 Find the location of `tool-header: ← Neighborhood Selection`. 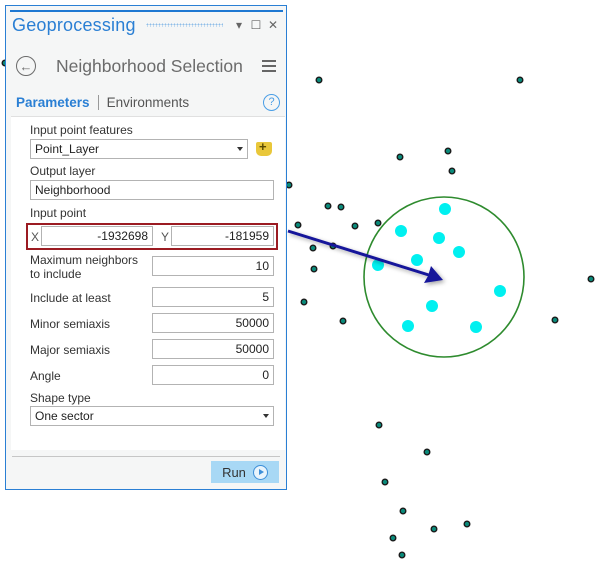

tool-header: ← Neighborhood Selection is located at coordinates (146, 66).